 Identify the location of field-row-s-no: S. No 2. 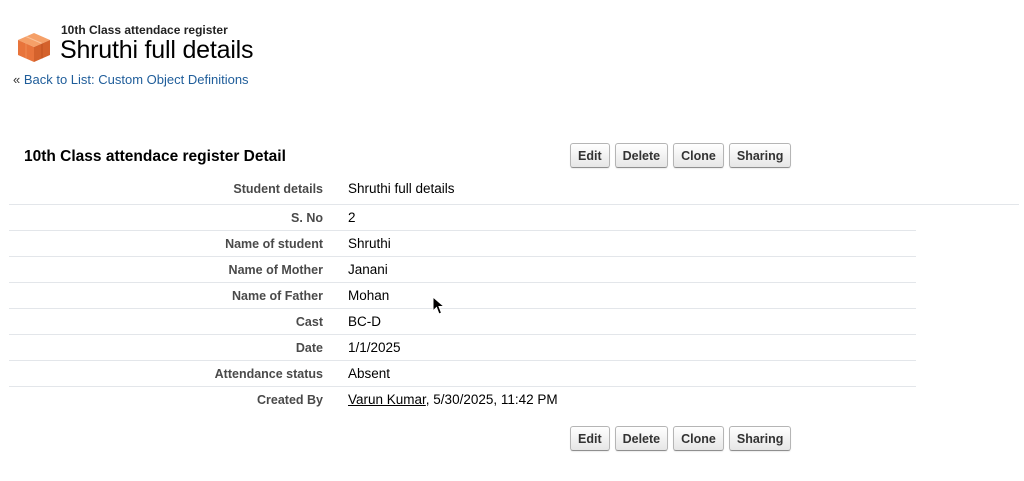
(514, 218).